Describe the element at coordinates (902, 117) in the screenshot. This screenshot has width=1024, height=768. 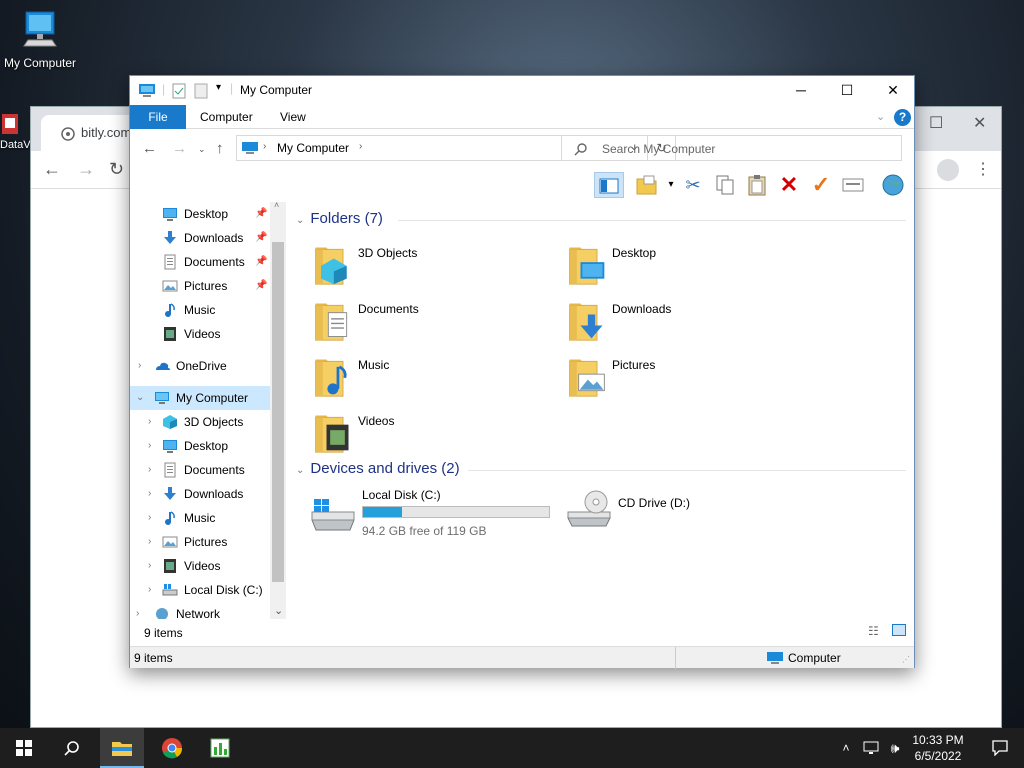
I see `help-icon: ?` at that location.